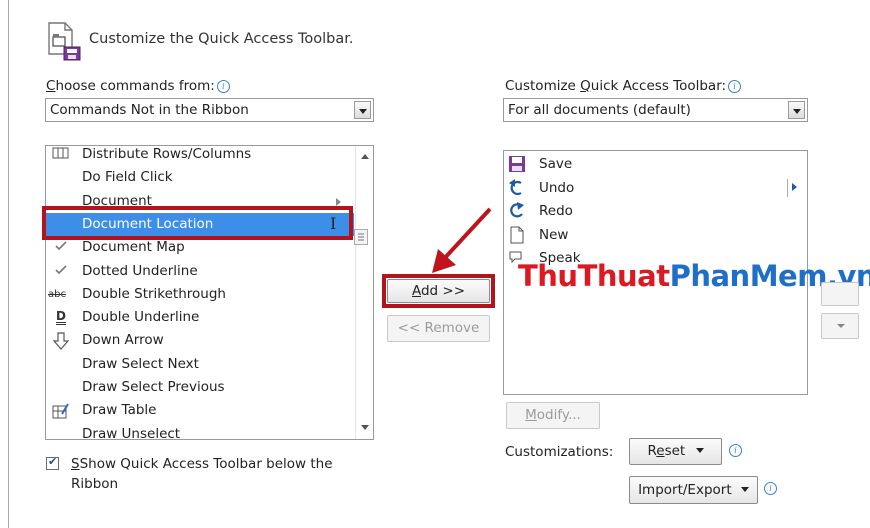 The image size is (870, 528). I want to click on show-toolbar-label: SShow Quick Access Toolbar below the, so click(202, 464).